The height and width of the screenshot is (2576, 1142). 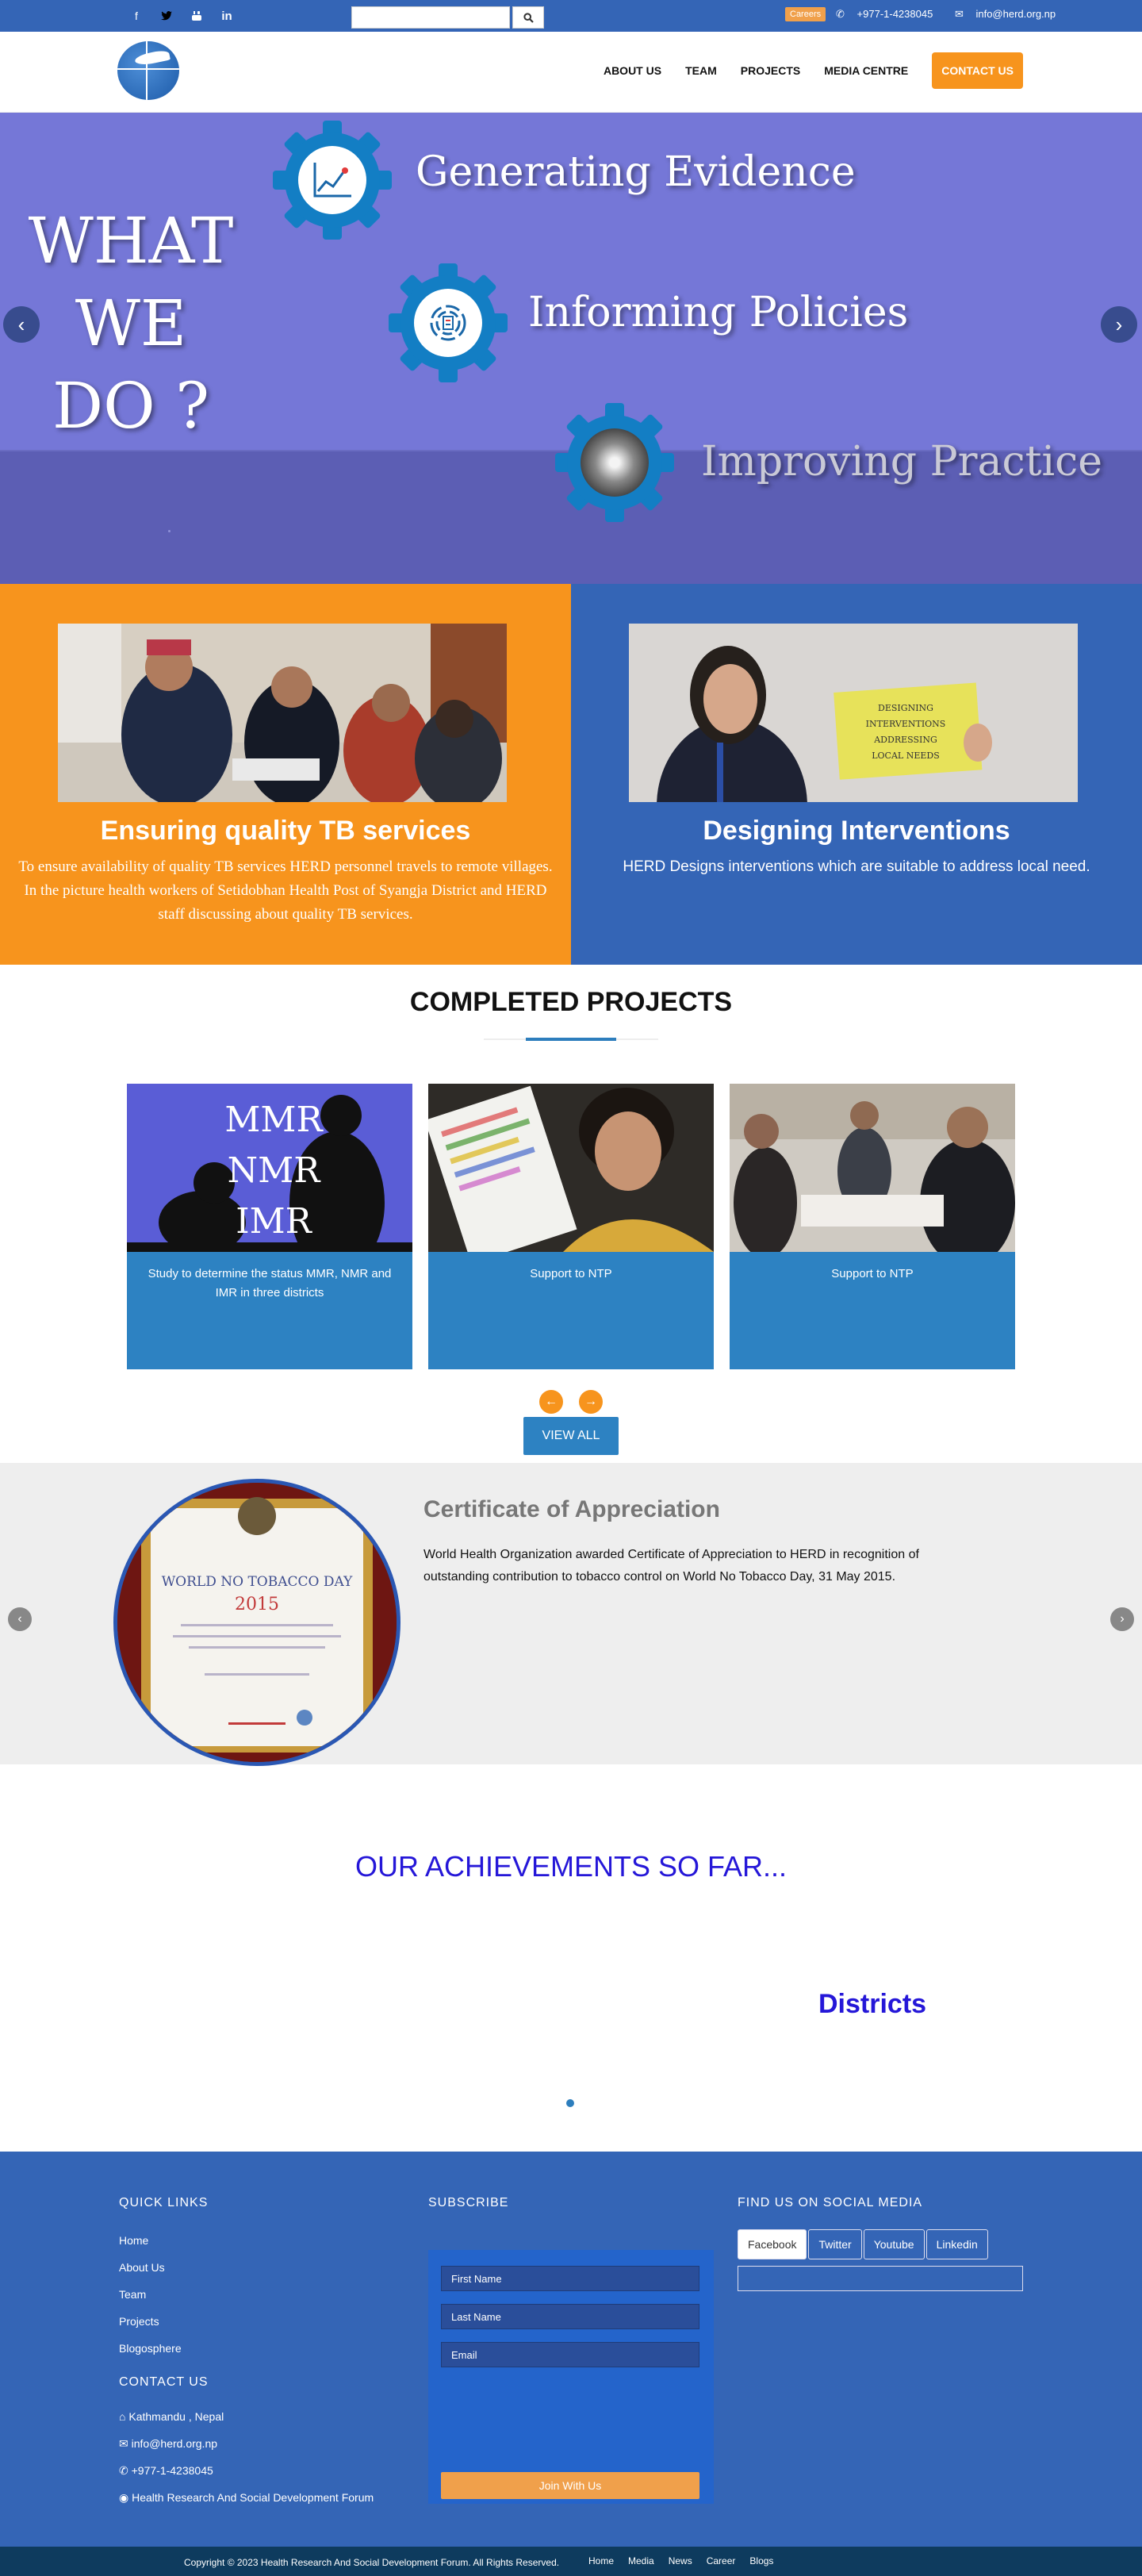 What do you see at coordinates (894, 14) in the screenshot?
I see `top-phone: +977-1-4238045` at bounding box center [894, 14].